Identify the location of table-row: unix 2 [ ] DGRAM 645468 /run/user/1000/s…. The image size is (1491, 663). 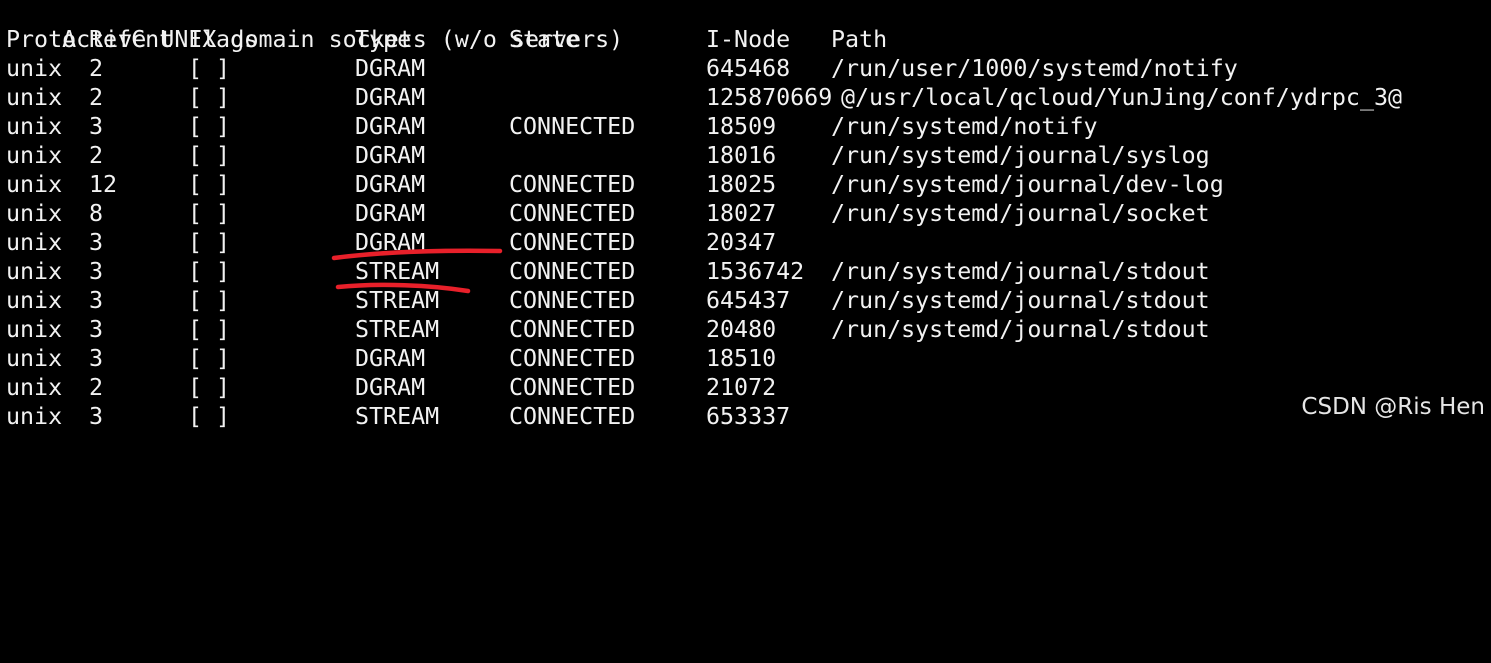
(746, 68).